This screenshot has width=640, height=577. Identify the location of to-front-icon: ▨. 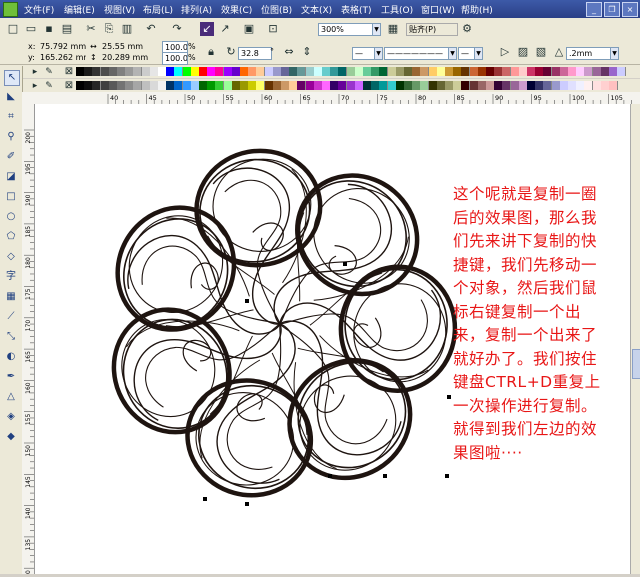
(523, 52).